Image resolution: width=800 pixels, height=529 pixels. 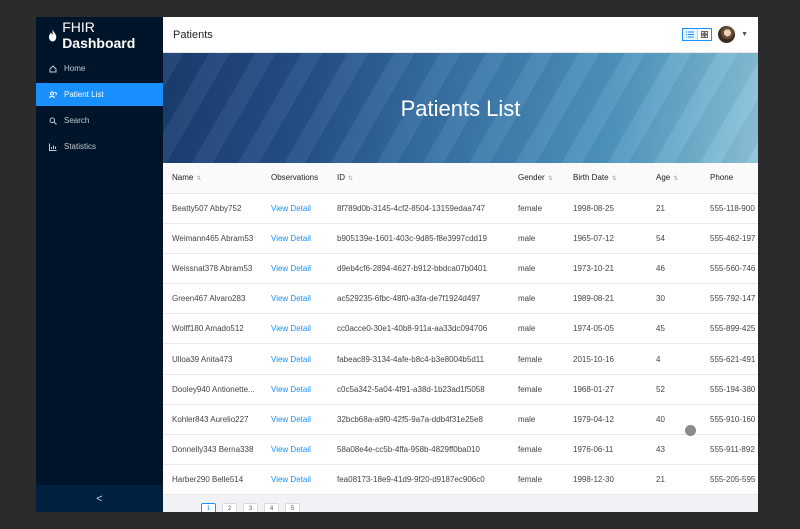 I want to click on list-view-button, so click(x=690, y=34).